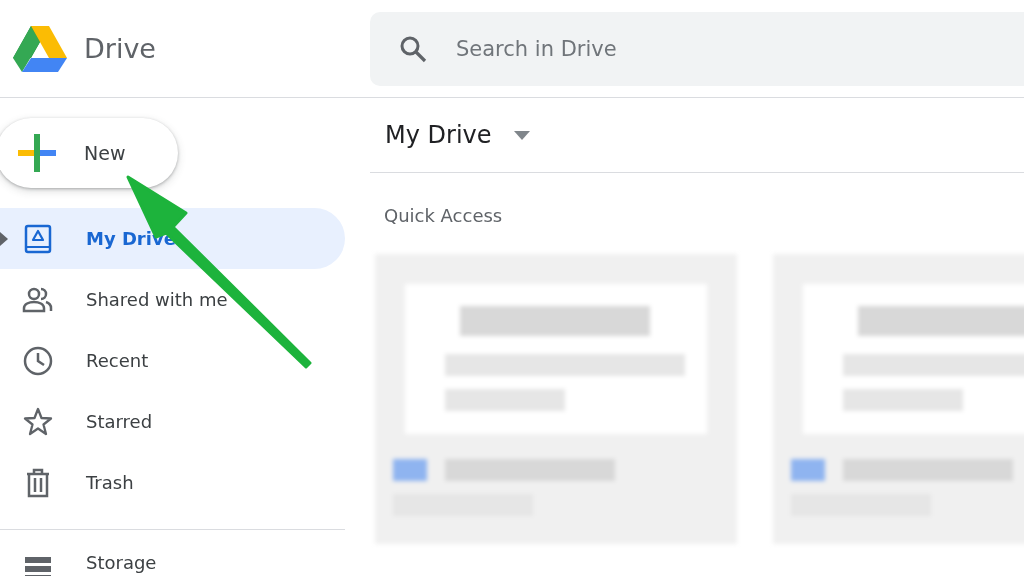 The width and height of the screenshot is (1024, 576). Describe the element at coordinates (172, 421) in the screenshot. I see `sidebar-item: Starred` at that location.